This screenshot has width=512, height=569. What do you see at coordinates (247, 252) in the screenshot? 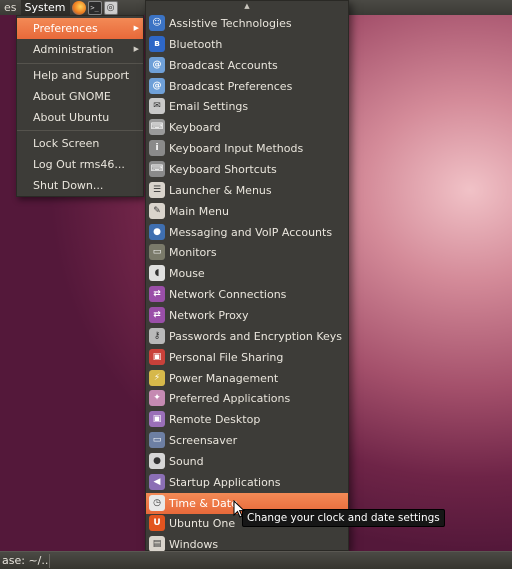
I see `pref-item-monitors: ▭ Monitors` at bounding box center [247, 252].